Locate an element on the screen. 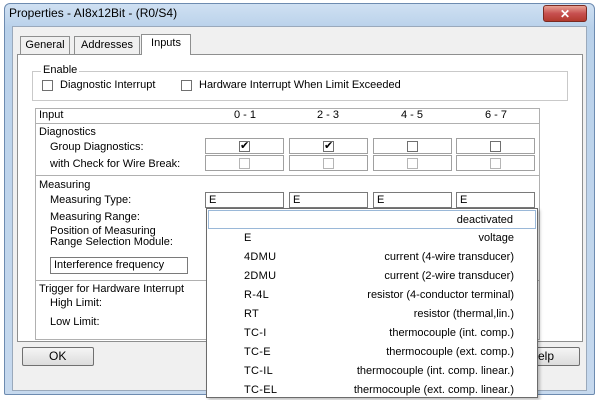 The width and height of the screenshot is (600, 400). option-key: E is located at coordinates (248, 238).